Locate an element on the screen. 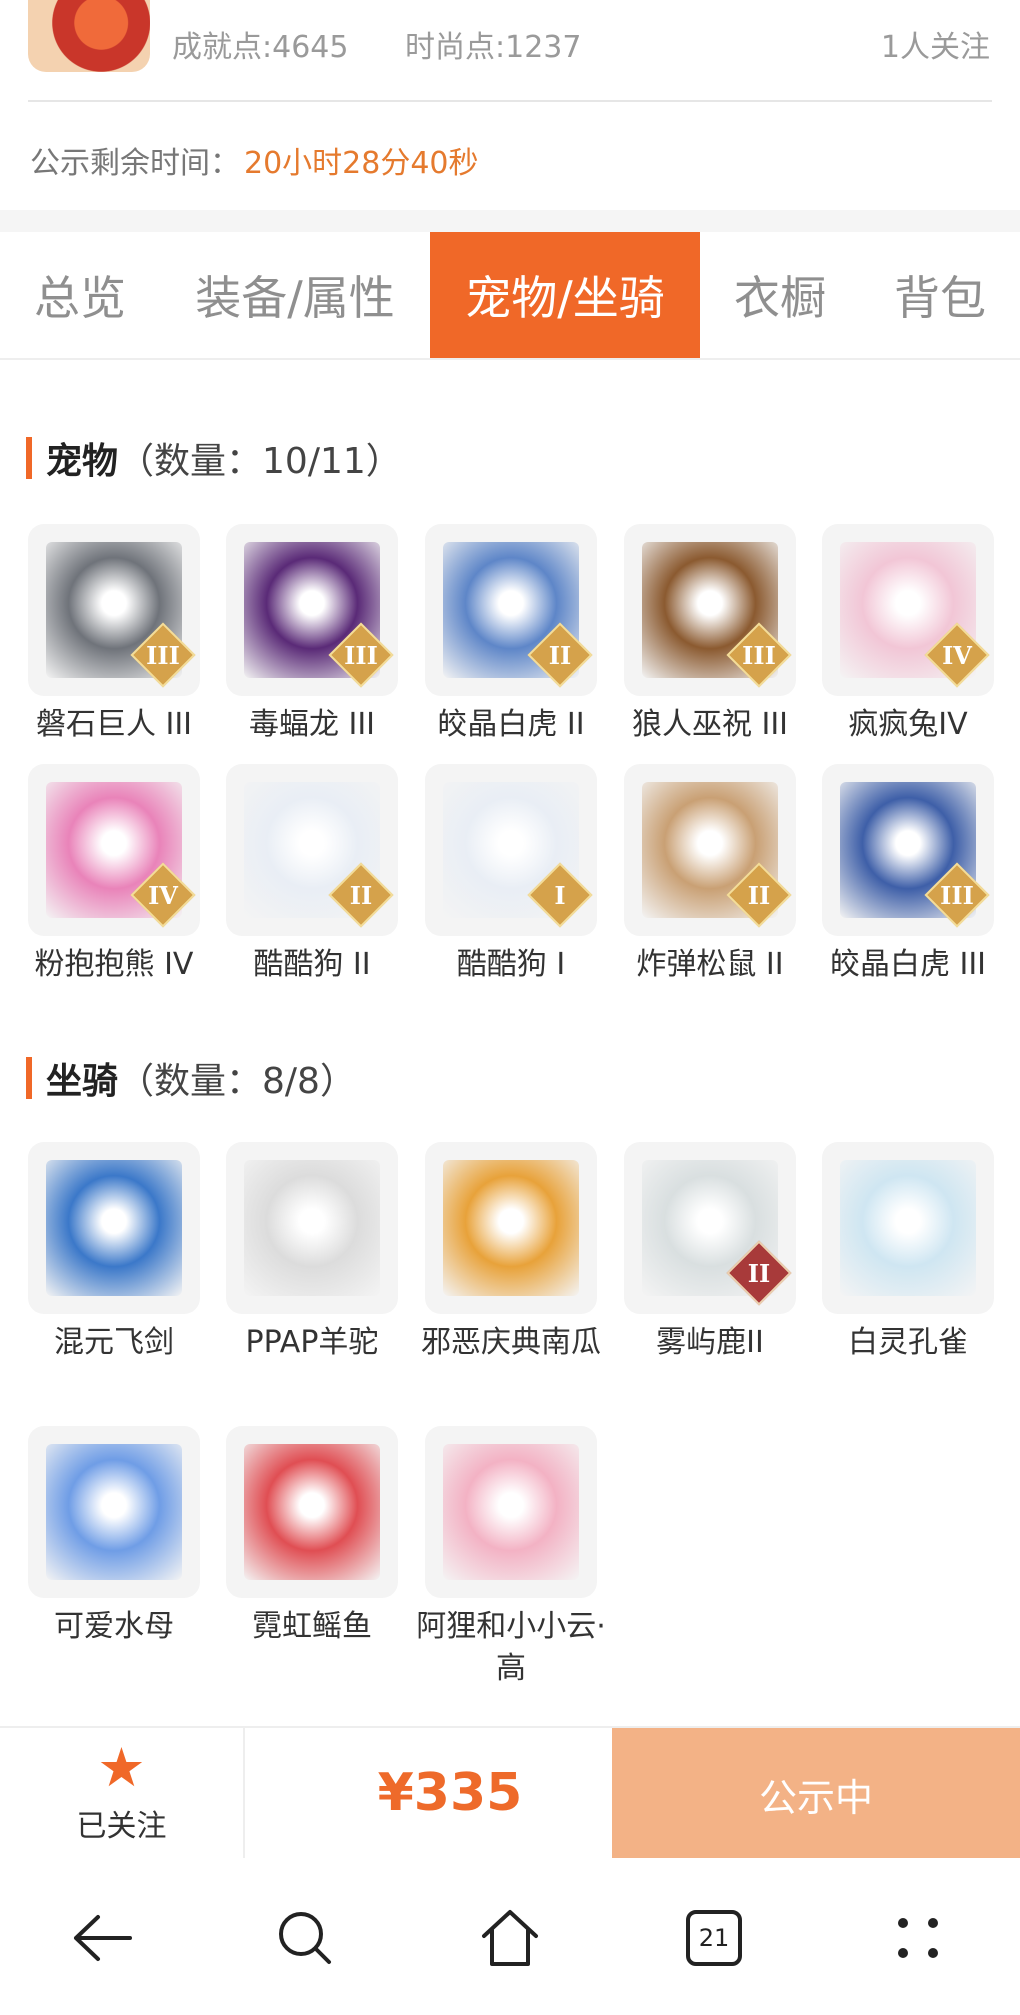 The image size is (1020, 2015). pet-item: IV 疯疯兔IV is located at coordinates (908, 635).